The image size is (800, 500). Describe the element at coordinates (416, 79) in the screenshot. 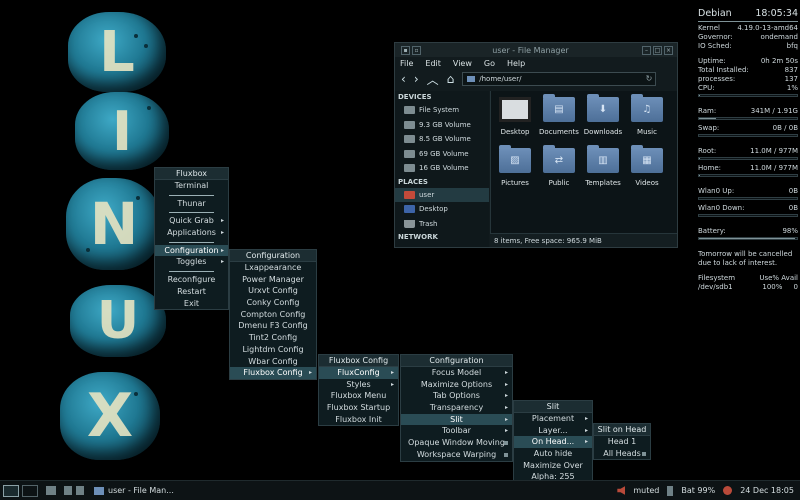

I see `forward-arrow-icon: ›` at that location.